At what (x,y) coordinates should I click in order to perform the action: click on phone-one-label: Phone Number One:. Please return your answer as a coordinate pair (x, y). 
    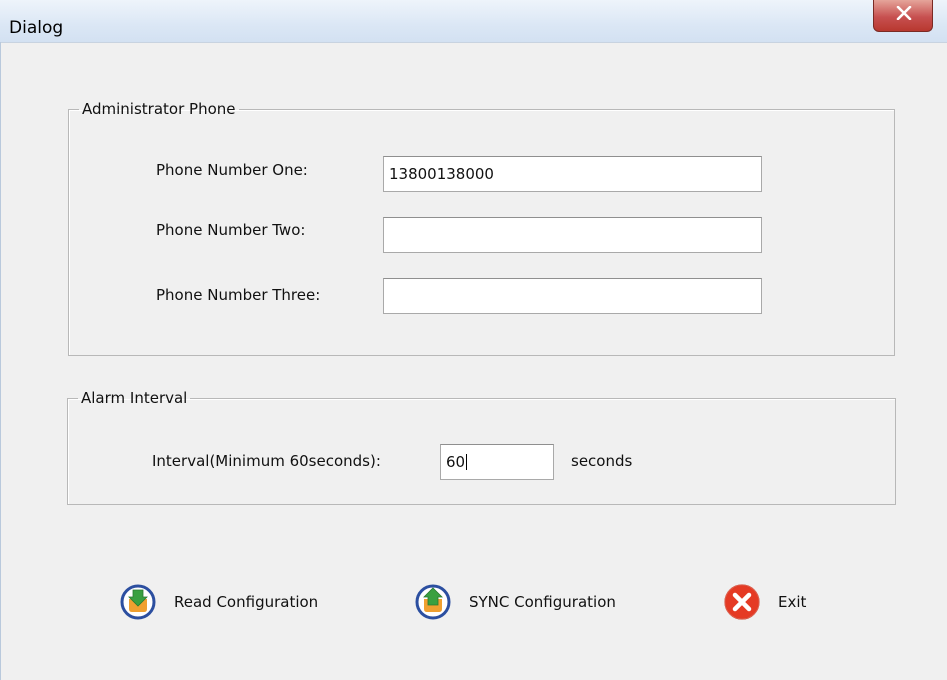
    Looking at the image, I should click on (232, 170).